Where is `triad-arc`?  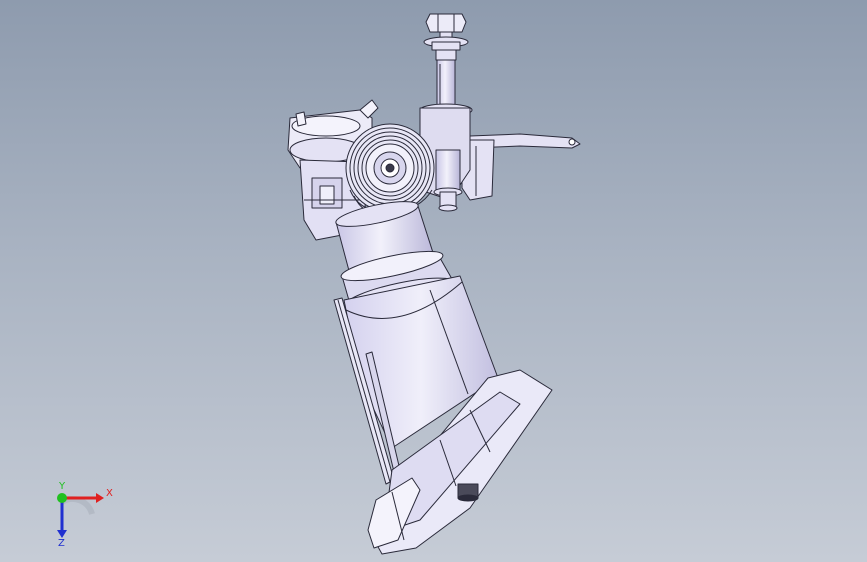
triad-arc is located at coordinates (77, 505).